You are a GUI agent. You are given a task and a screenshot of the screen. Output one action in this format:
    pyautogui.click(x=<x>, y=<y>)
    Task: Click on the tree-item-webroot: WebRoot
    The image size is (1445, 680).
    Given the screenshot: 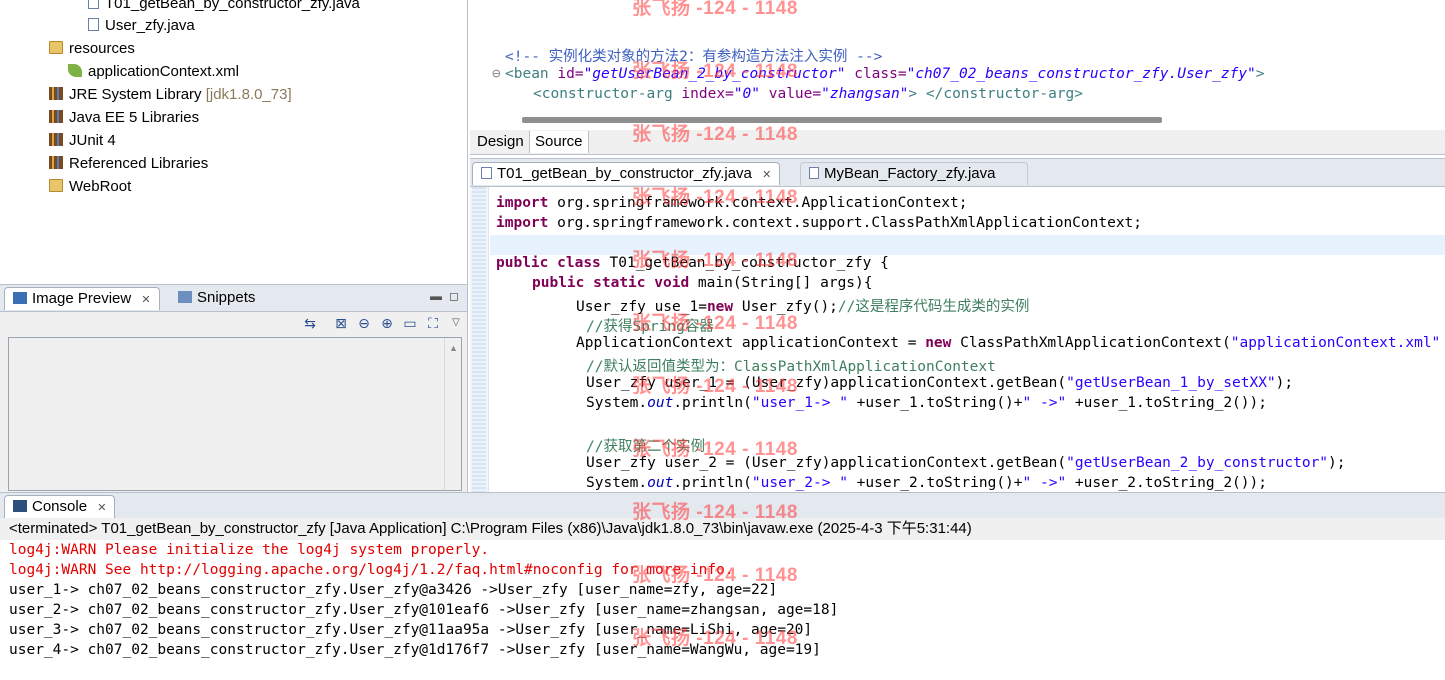 What is the action you would take?
    pyautogui.click(x=90, y=187)
    